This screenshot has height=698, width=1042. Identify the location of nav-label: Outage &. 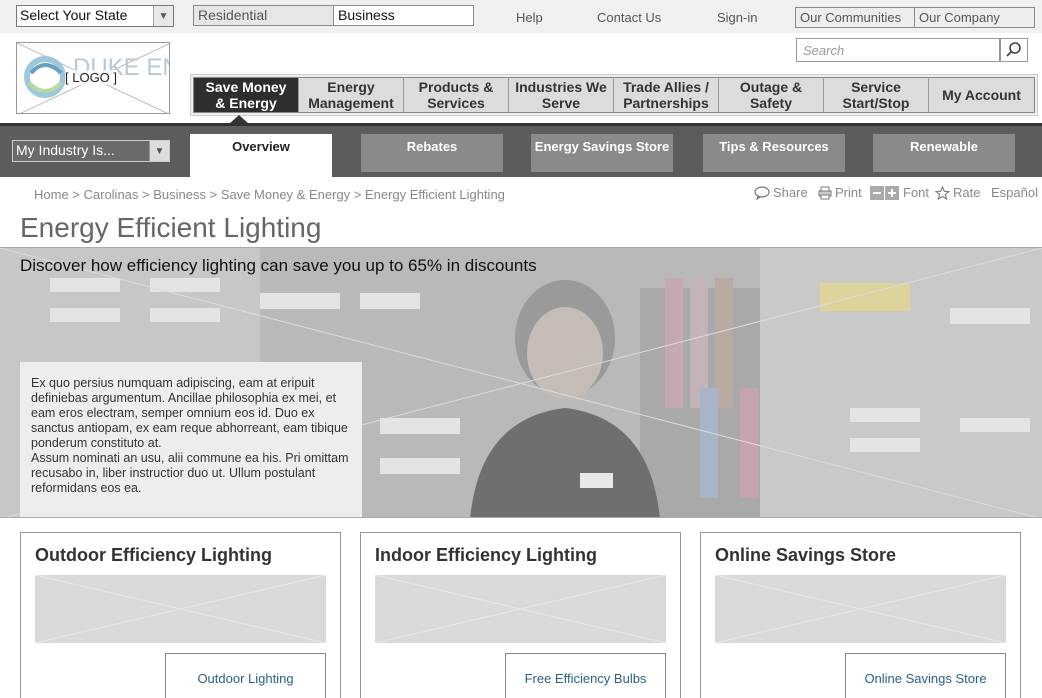
(771, 87).